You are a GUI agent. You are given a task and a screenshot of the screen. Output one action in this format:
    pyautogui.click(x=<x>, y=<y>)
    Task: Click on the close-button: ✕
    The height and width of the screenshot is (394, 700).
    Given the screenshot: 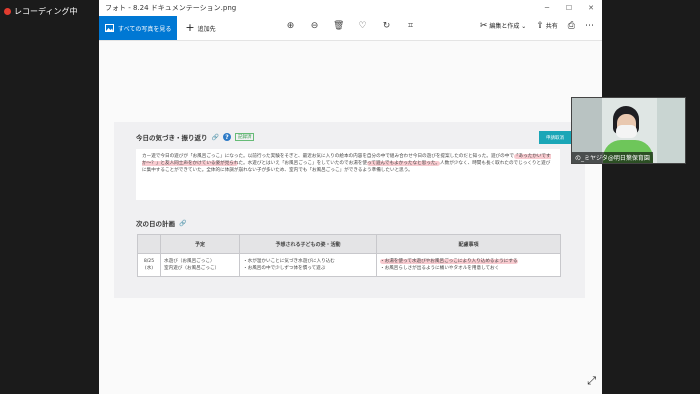 What is the action you would take?
    pyautogui.click(x=591, y=8)
    